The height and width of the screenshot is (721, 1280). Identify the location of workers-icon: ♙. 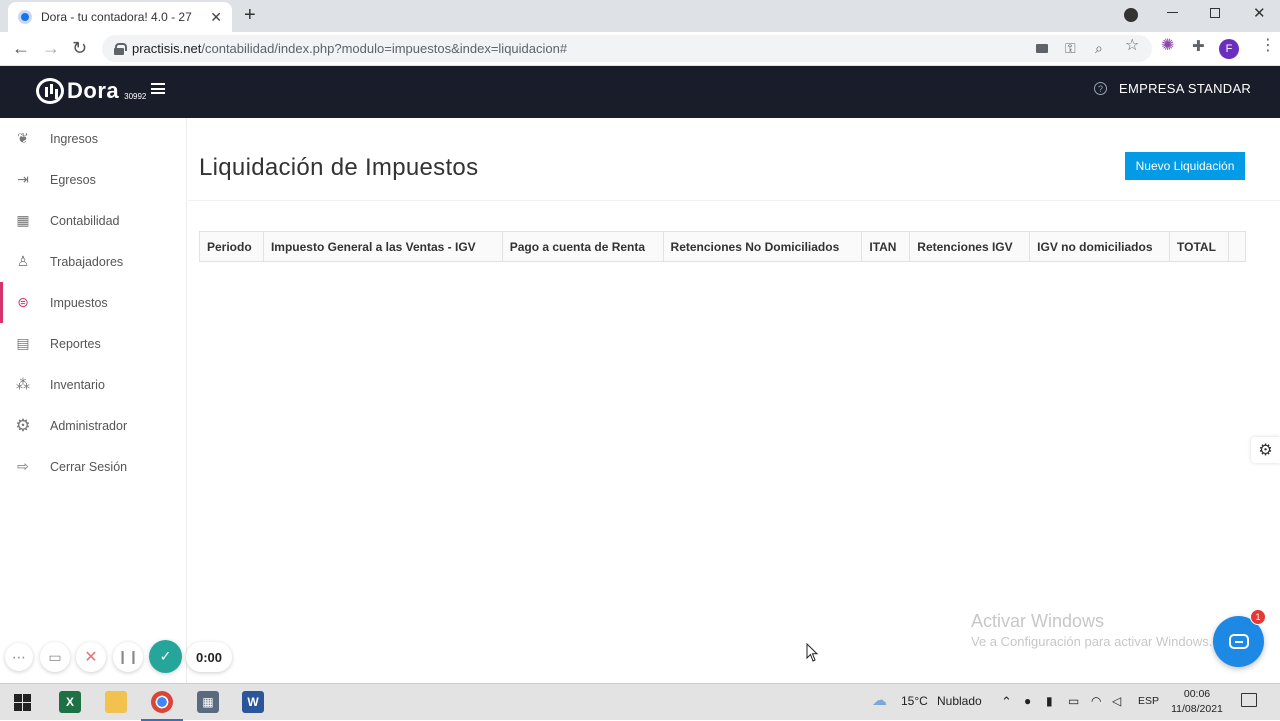
(23, 261).